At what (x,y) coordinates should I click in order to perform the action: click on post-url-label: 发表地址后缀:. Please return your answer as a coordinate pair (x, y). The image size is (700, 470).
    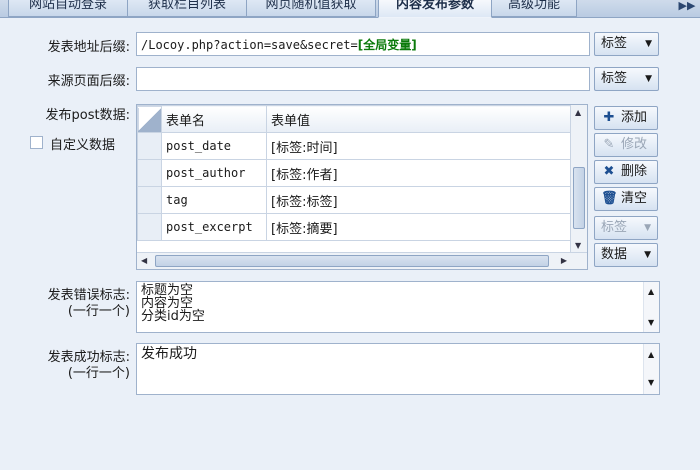
    Looking at the image, I should click on (88, 47).